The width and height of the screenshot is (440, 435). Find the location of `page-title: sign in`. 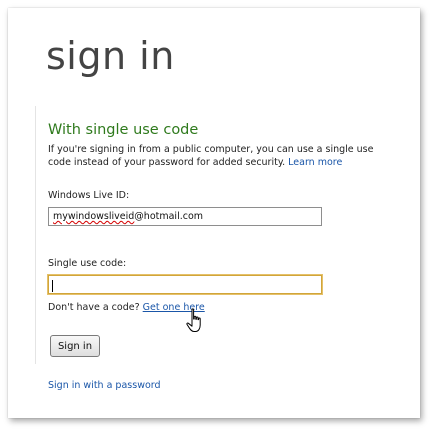

page-title: sign in is located at coordinates (110, 56).